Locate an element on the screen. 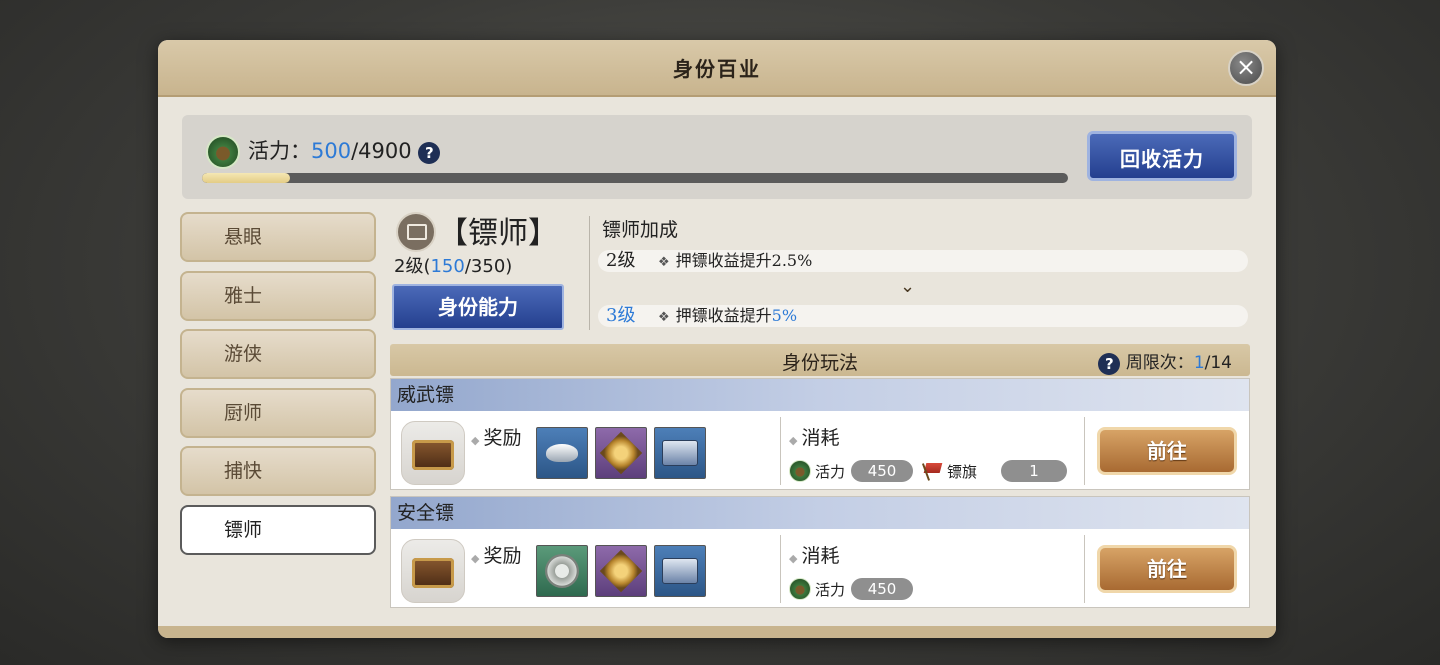 The image size is (1440, 665). level-exp-max: /350) is located at coordinates (488, 266).